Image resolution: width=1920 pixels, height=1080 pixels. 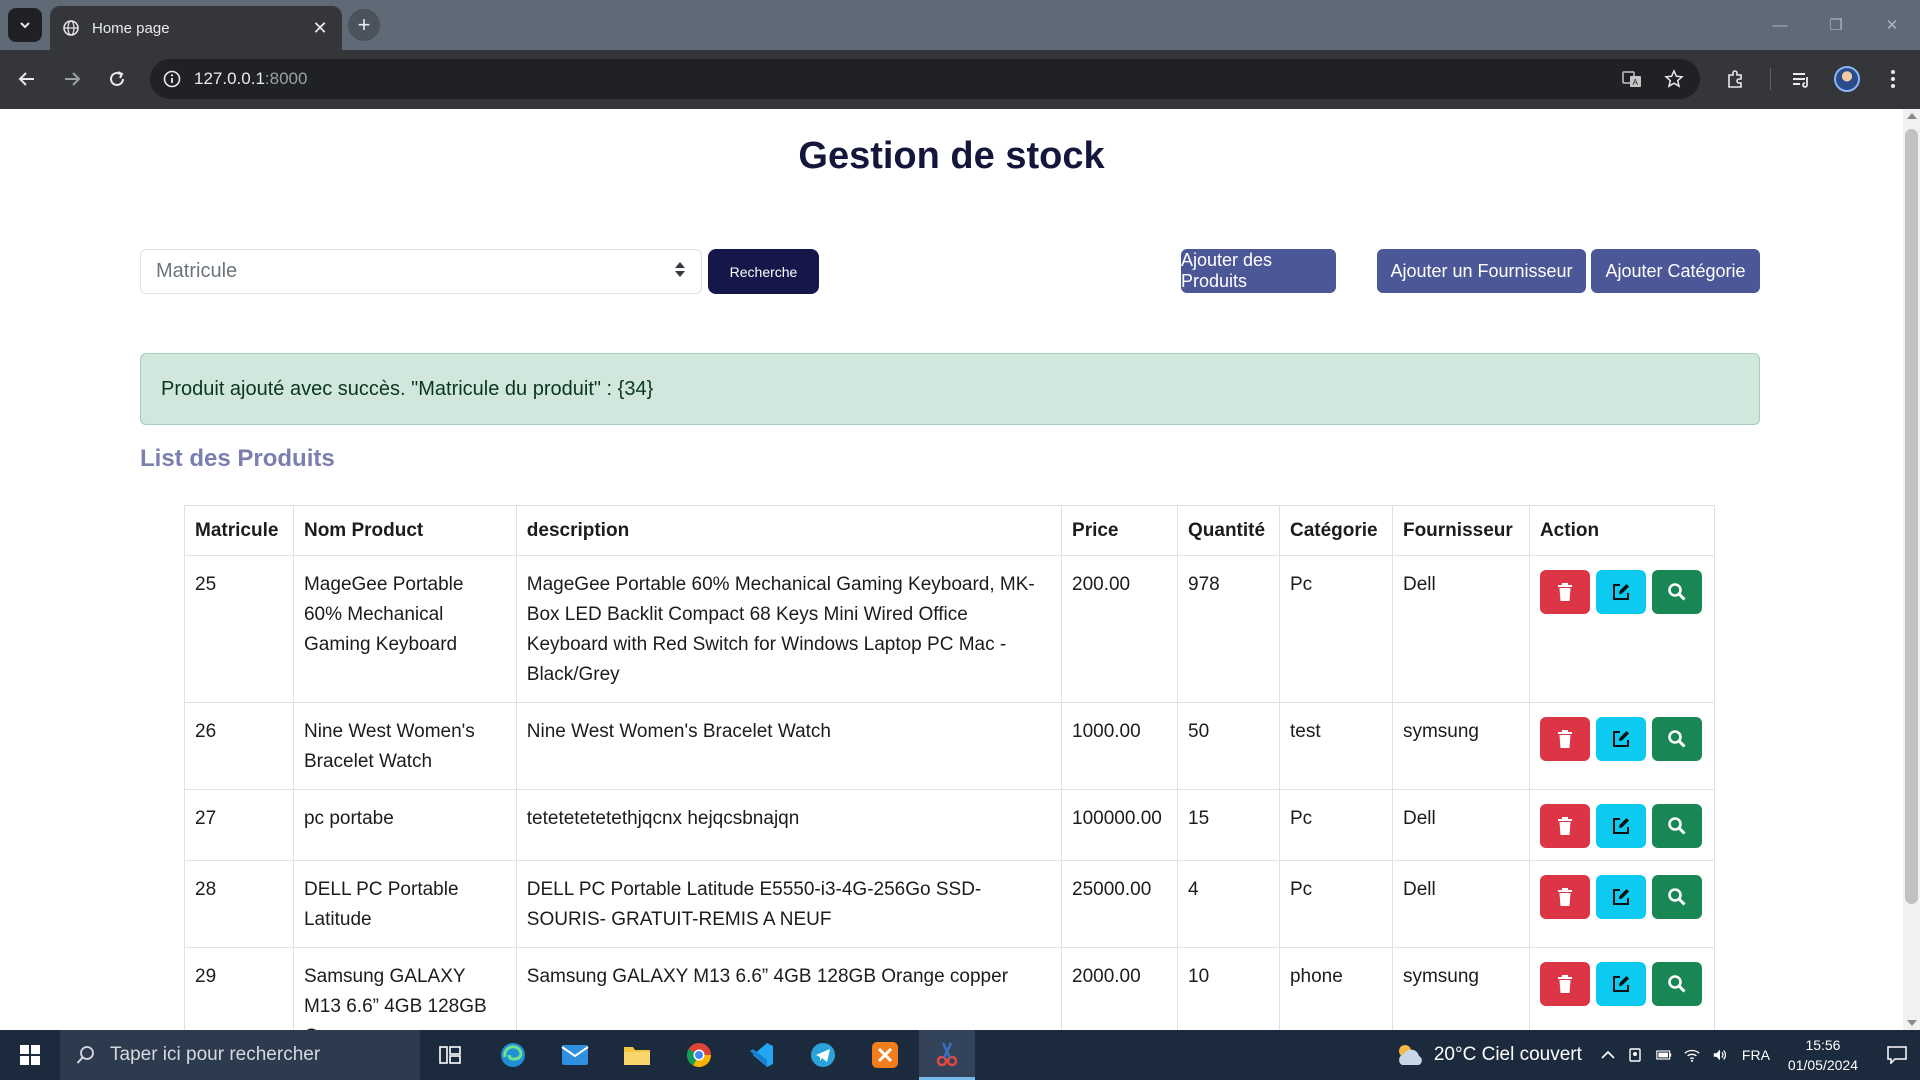 I want to click on cell-price: 2000.00, so click(x=1119, y=988).